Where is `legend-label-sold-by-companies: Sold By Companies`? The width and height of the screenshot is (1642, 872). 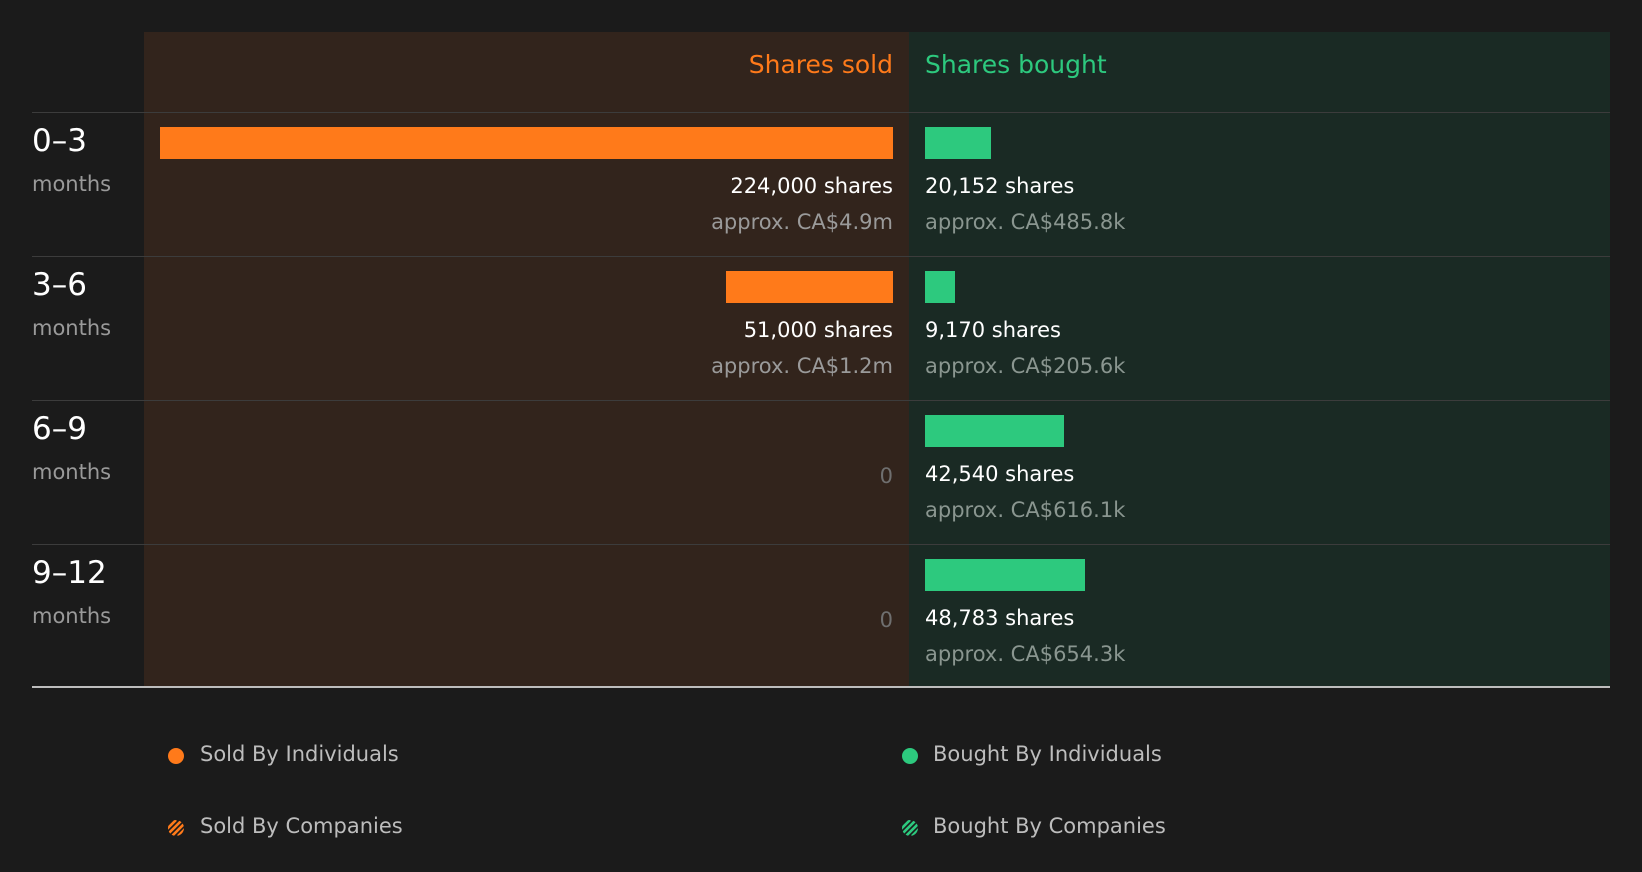
legend-label-sold-by-companies: Sold By Companies is located at coordinates (301, 826).